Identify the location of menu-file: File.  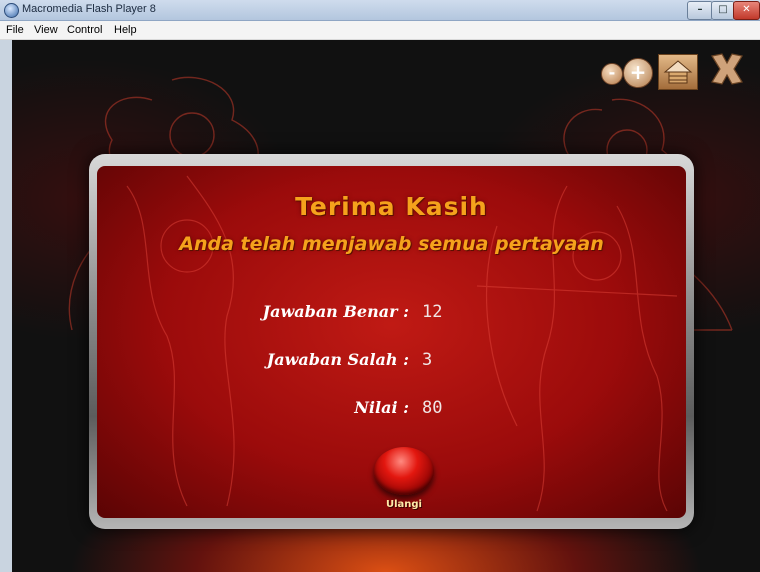
(15, 30).